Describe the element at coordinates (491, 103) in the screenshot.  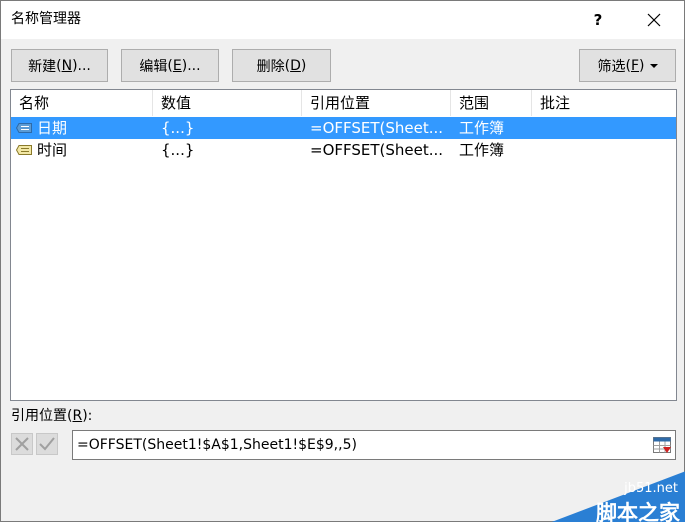
I see `column-header-scope: 范围` at that location.